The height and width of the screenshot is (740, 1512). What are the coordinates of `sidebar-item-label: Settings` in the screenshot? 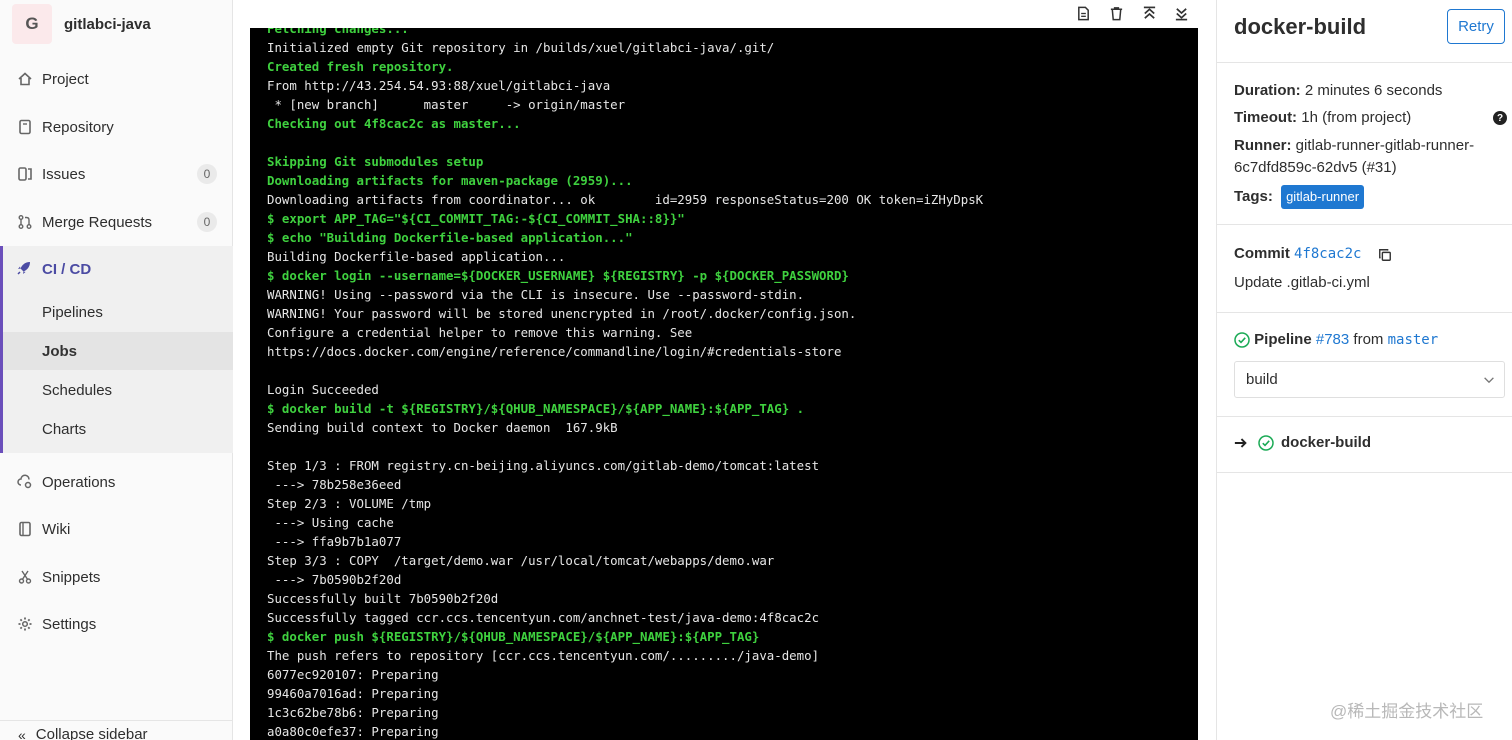 It's located at (69, 624).